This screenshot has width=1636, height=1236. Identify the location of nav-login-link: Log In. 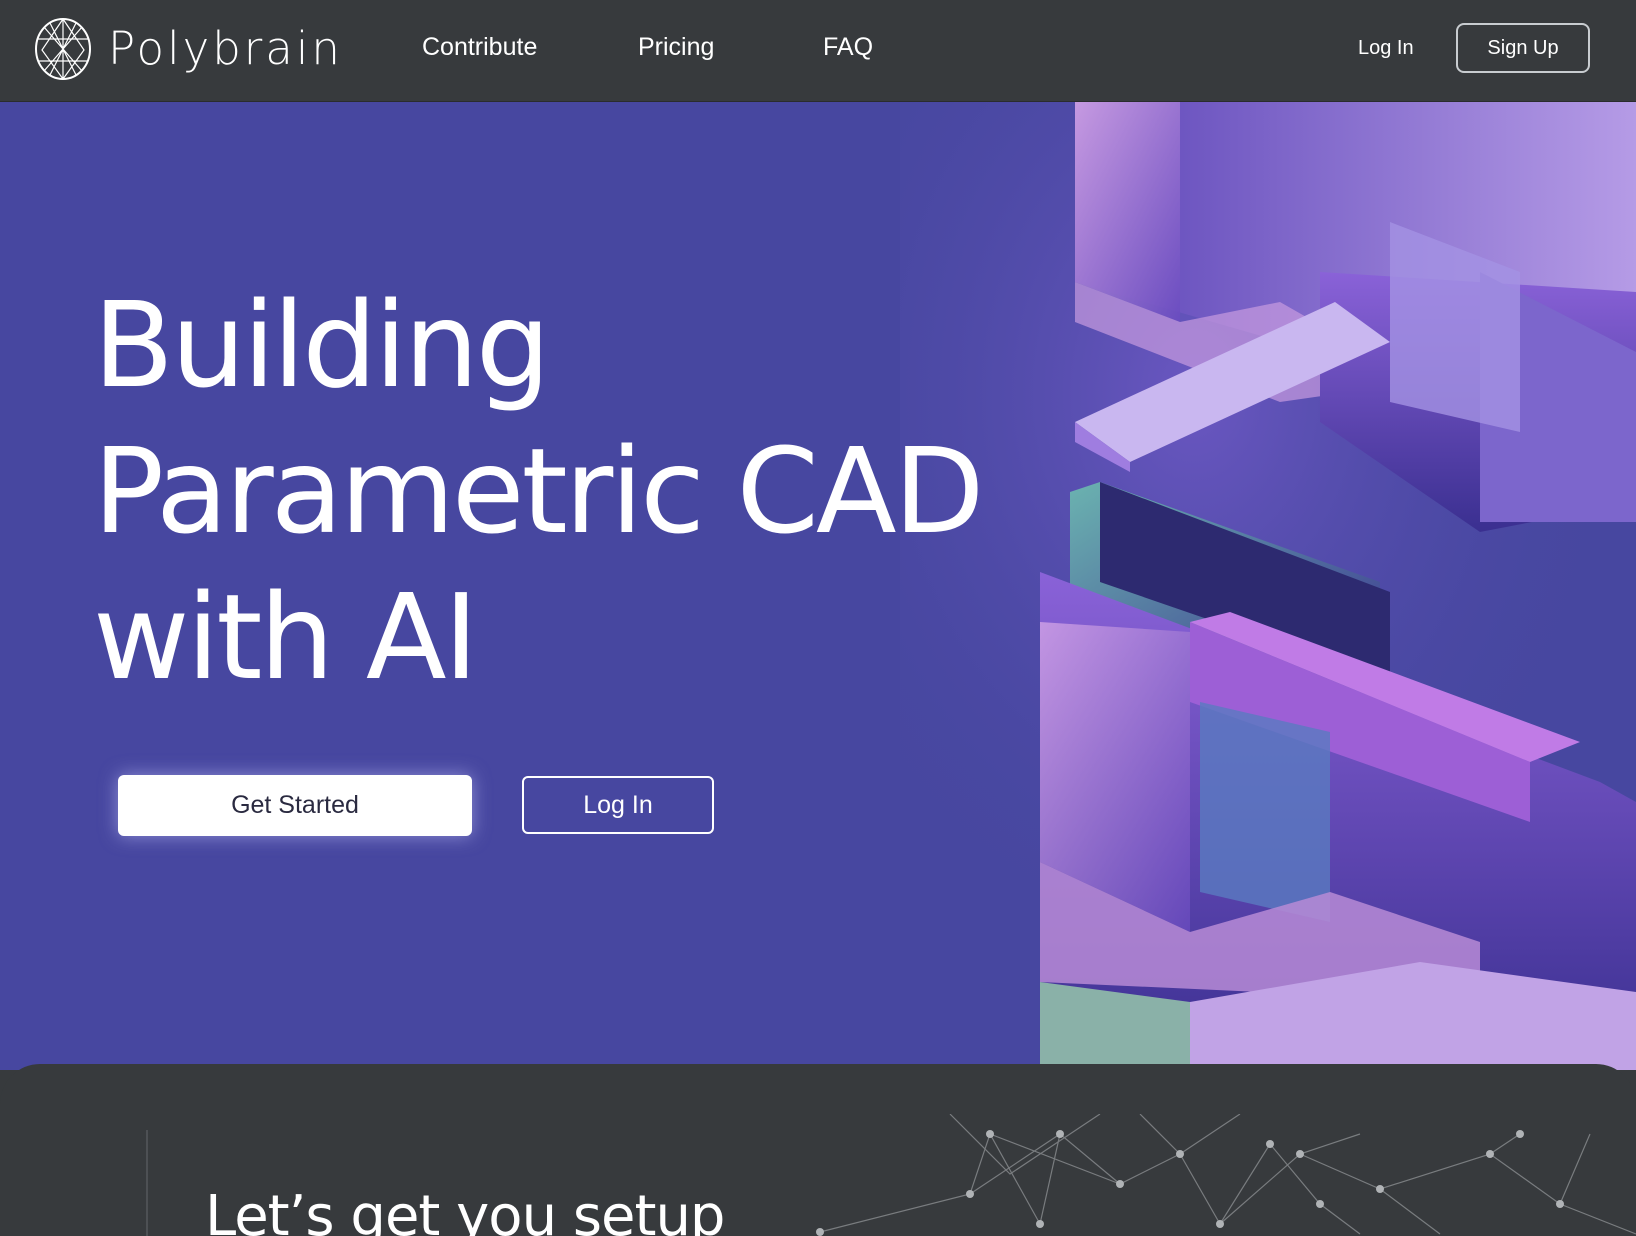
(1386, 48).